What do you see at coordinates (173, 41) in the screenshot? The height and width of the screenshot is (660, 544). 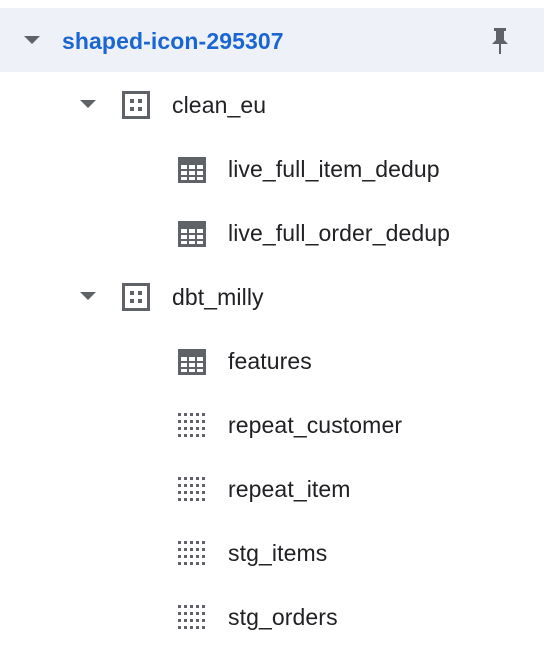 I see `project-name: shaped-icon-295307` at bounding box center [173, 41].